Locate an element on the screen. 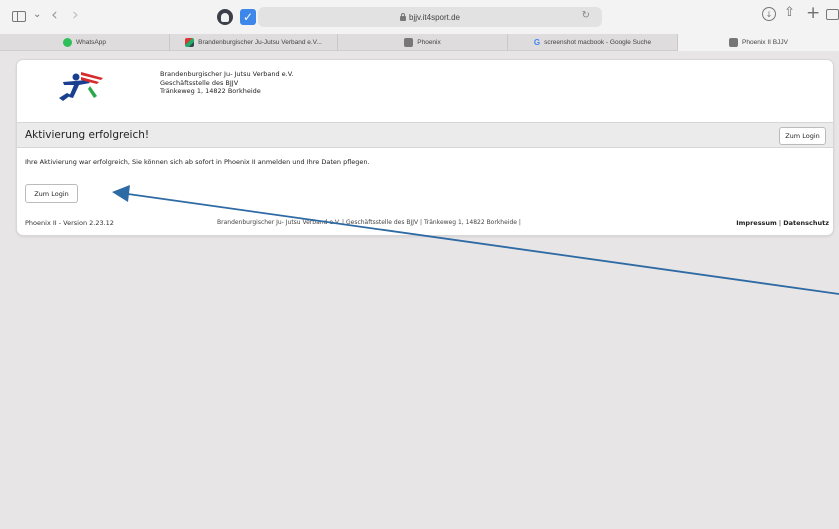 The image size is (839, 529). tab-label: Phoenix is located at coordinates (429, 42).